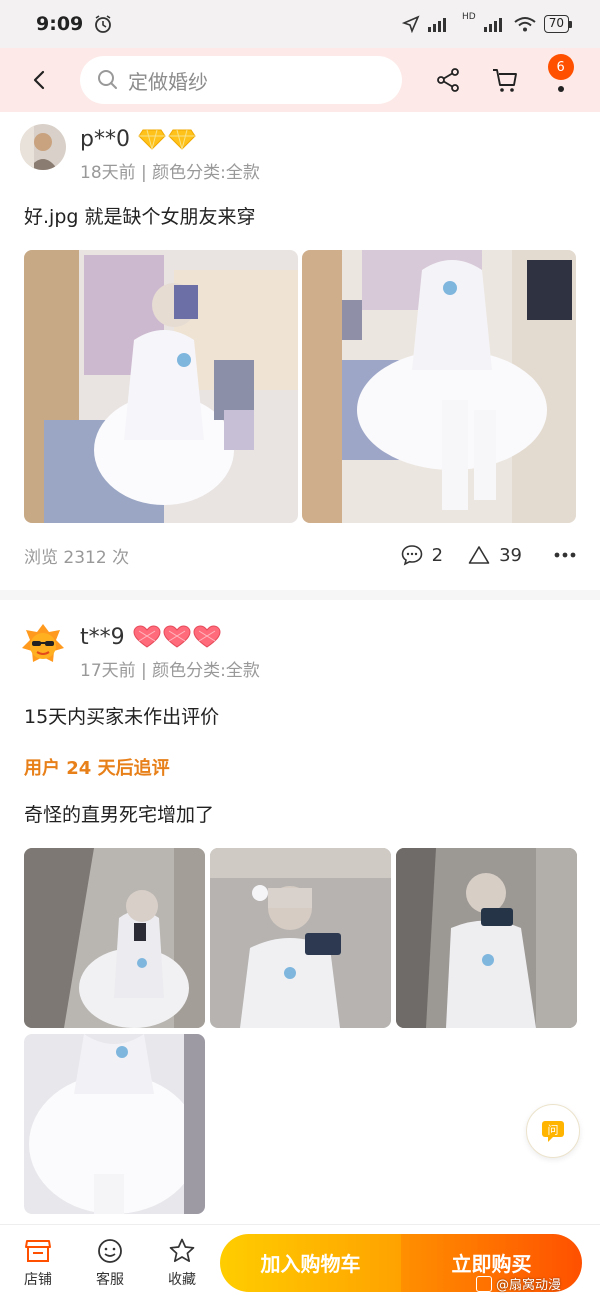 The width and height of the screenshot is (600, 1300). I want to click on tab-customer-service: 客服, so click(110, 1263).